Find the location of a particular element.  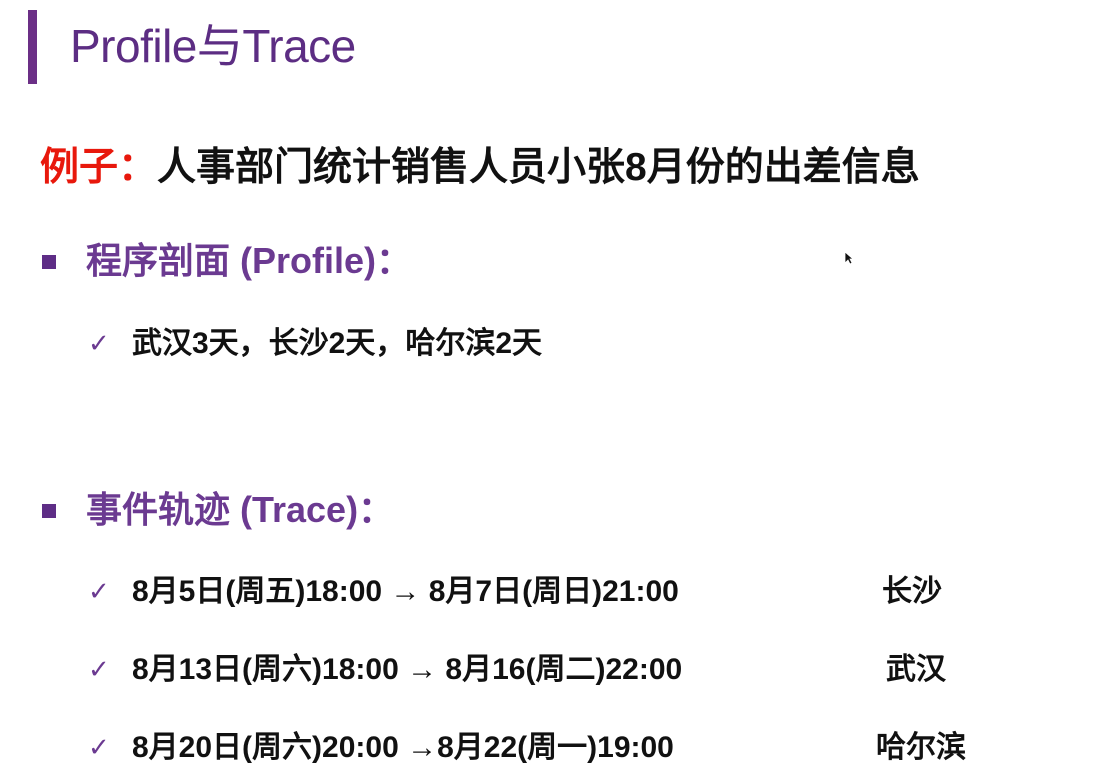

slide-title: Profile与Trace is located at coordinates (213, 46).